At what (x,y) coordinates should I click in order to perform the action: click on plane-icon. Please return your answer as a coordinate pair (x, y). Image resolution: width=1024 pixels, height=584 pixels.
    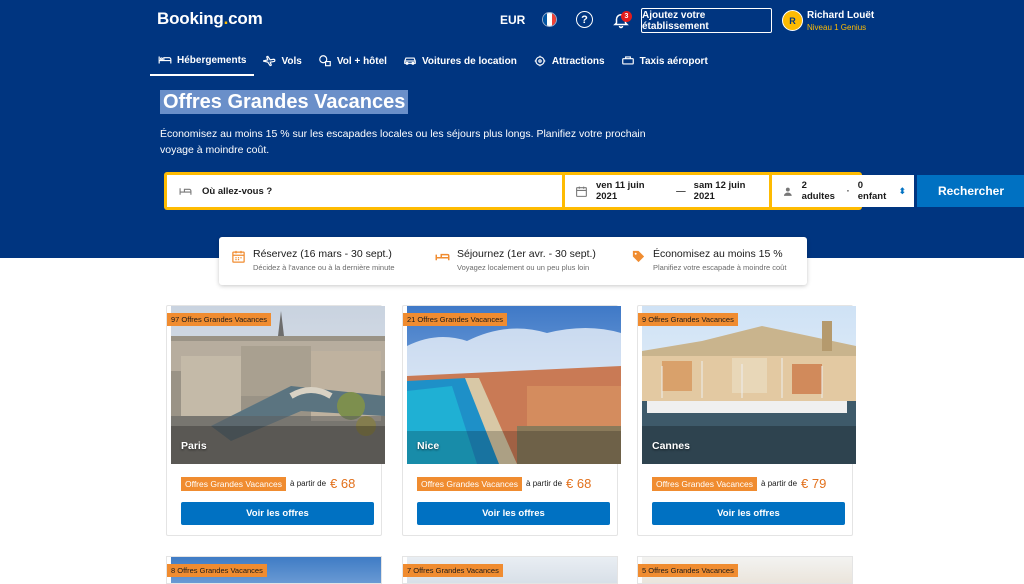
    Looking at the image, I should click on (269, 61).